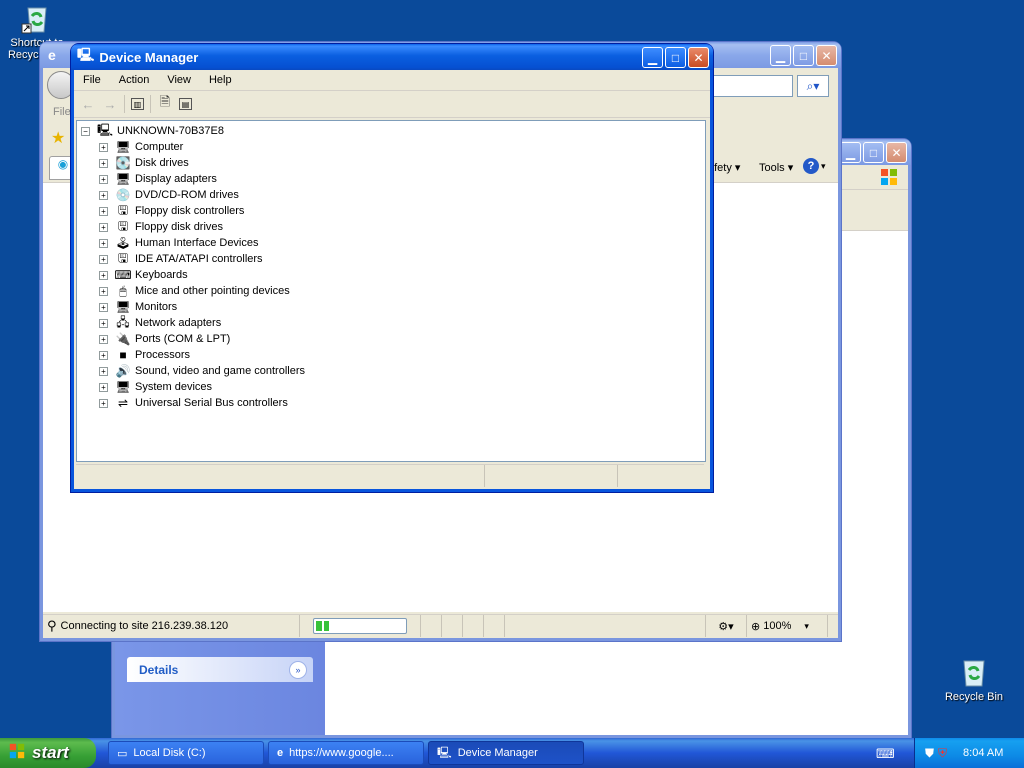 The width and height of the screenshot is (1024, 768). I want to click on tree-node-label: Mice and other pointing devices, so click(212, 291).